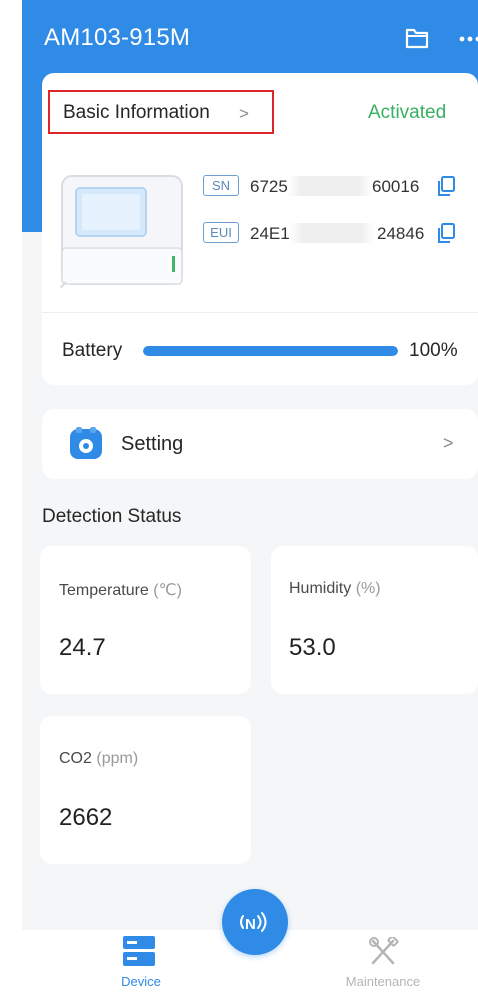  Describe the element at coordinates (120, 590) in the screenshot. I see `temperature-label: Temperature (℃)` at that location.